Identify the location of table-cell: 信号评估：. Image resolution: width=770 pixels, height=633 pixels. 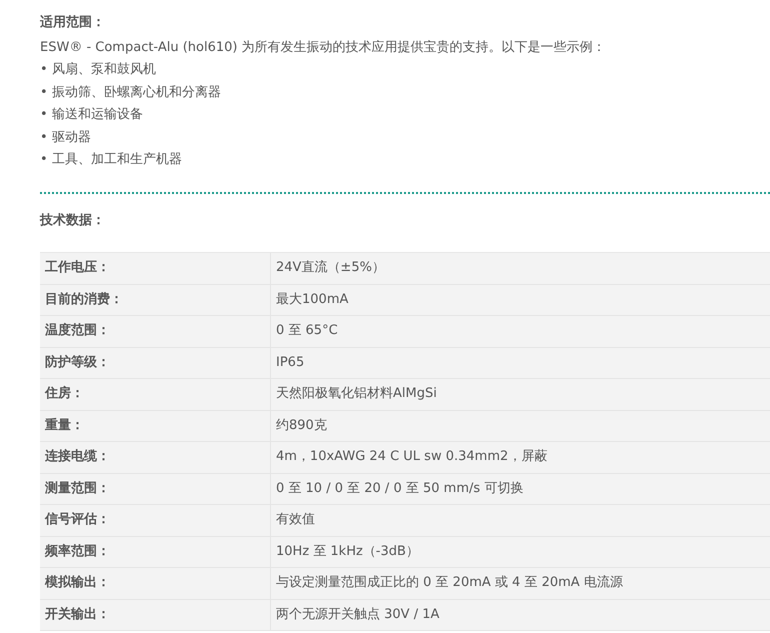
(155, 520).